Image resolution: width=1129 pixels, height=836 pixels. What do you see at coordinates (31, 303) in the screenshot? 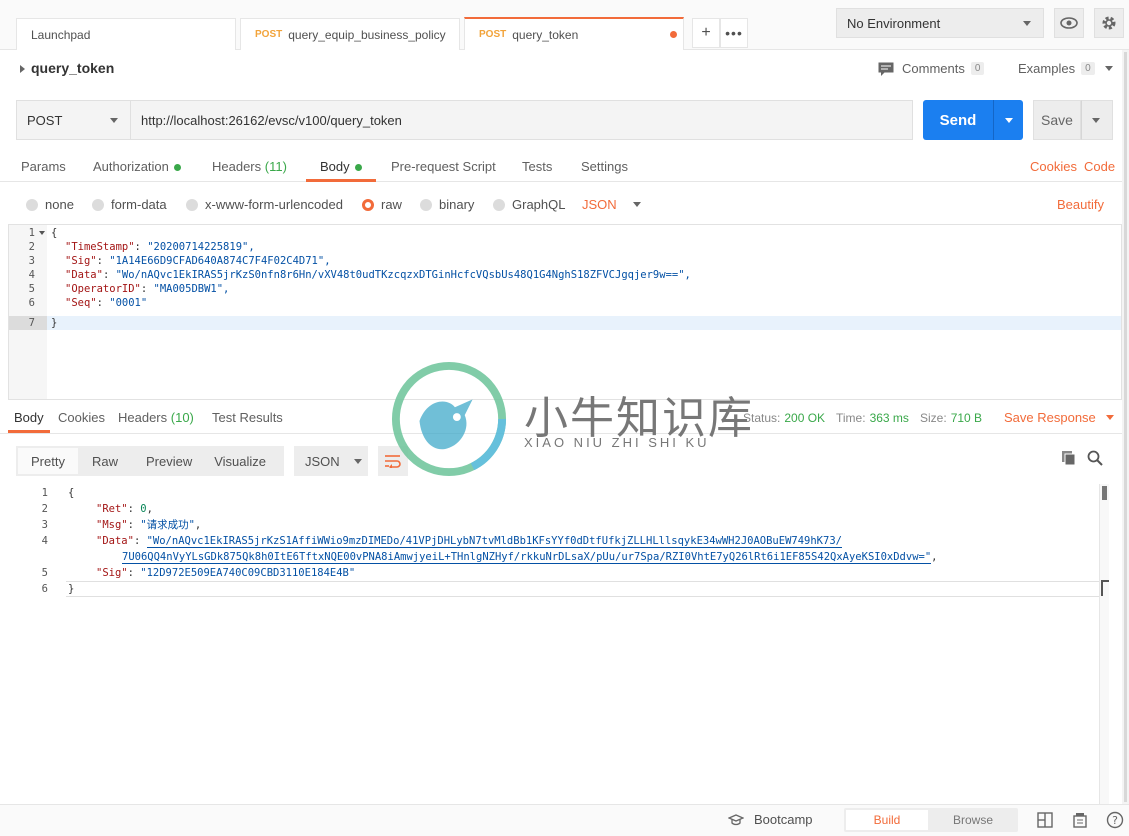
I see `line-number: 6` at bounding box center [31, 303].